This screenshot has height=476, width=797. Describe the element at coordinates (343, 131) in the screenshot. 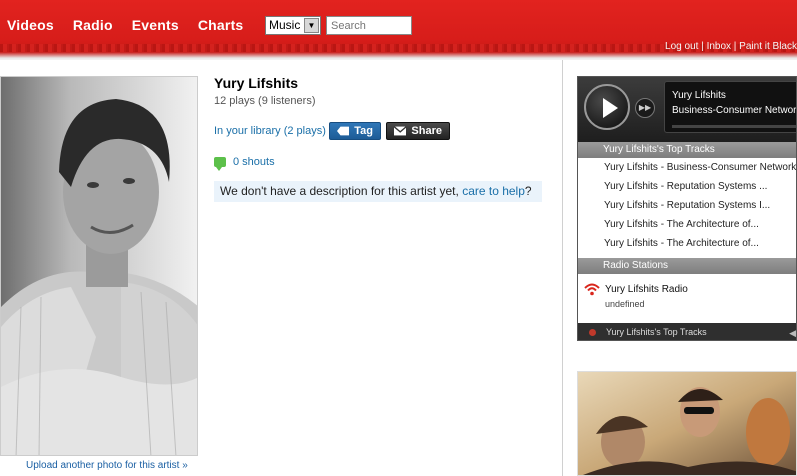

I see `tag-icon` at that location.